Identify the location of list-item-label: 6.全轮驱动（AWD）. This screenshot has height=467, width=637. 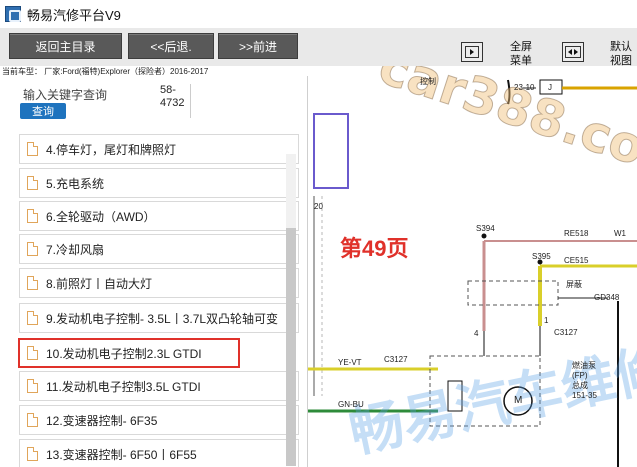
(101, 216).